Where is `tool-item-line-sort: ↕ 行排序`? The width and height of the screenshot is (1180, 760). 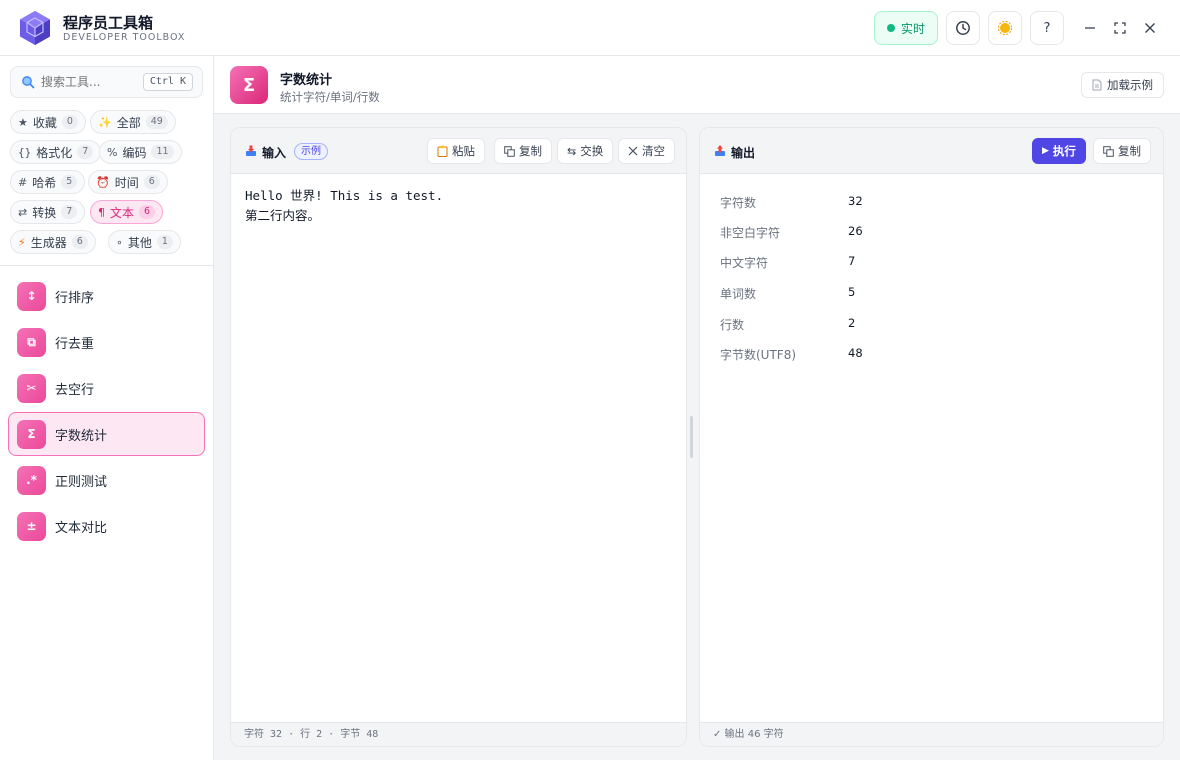
tool-item-line-sort: ↕ 行排序 is located at coordinates (106, 296).